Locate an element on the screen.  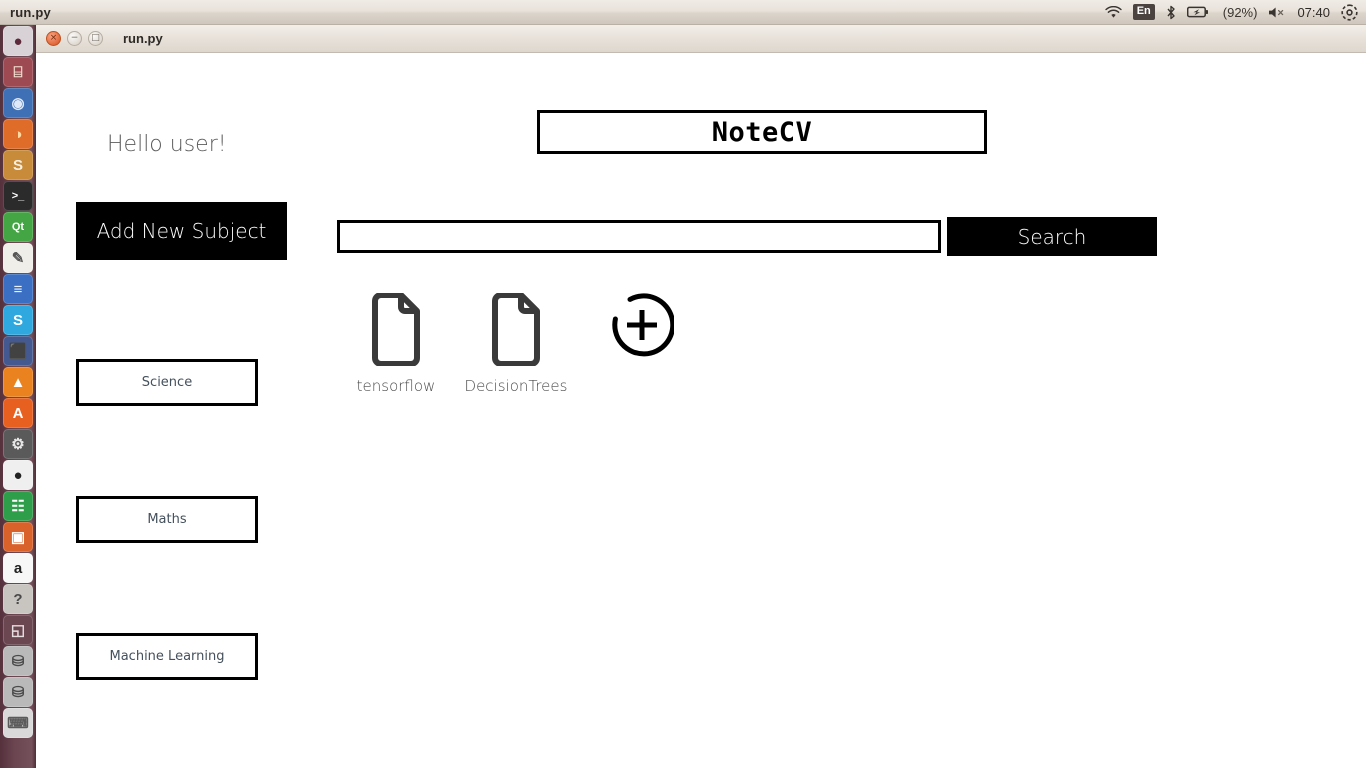
subject-button-maths: Maths is located at coordinates (167, 519).